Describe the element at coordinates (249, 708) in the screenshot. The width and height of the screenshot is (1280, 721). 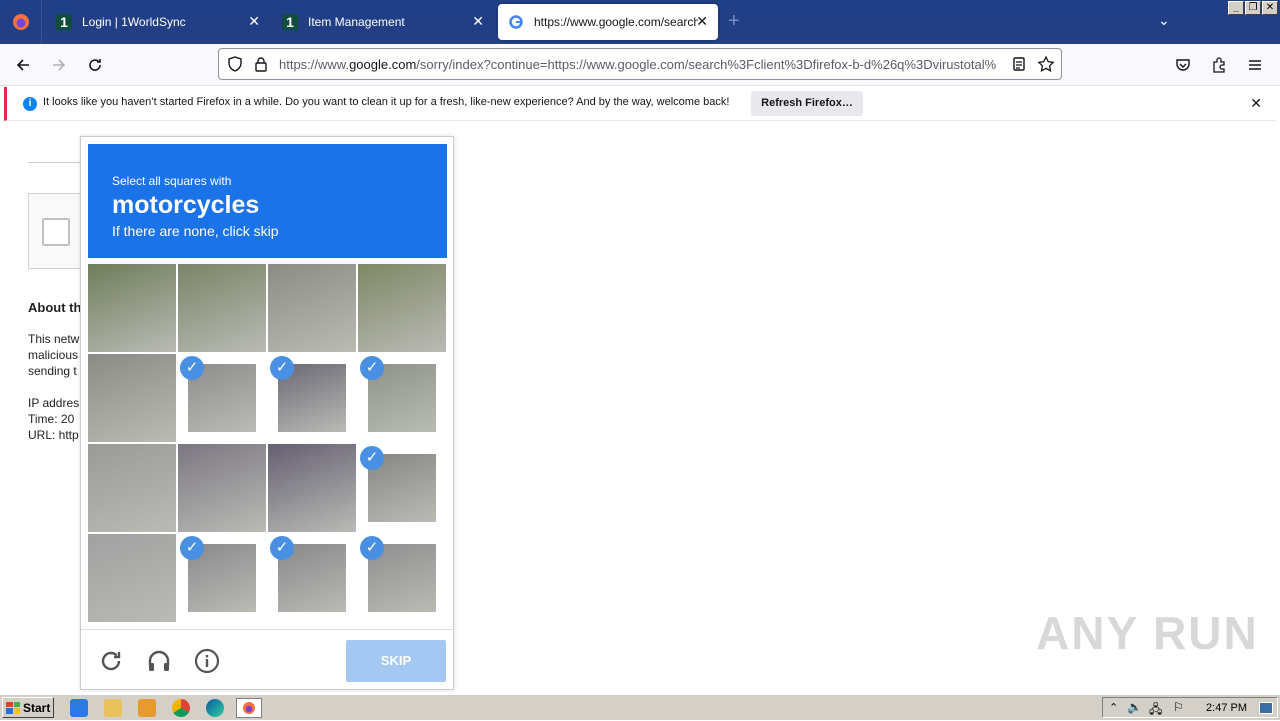
I see `firefox-taskbar-button` at that location.